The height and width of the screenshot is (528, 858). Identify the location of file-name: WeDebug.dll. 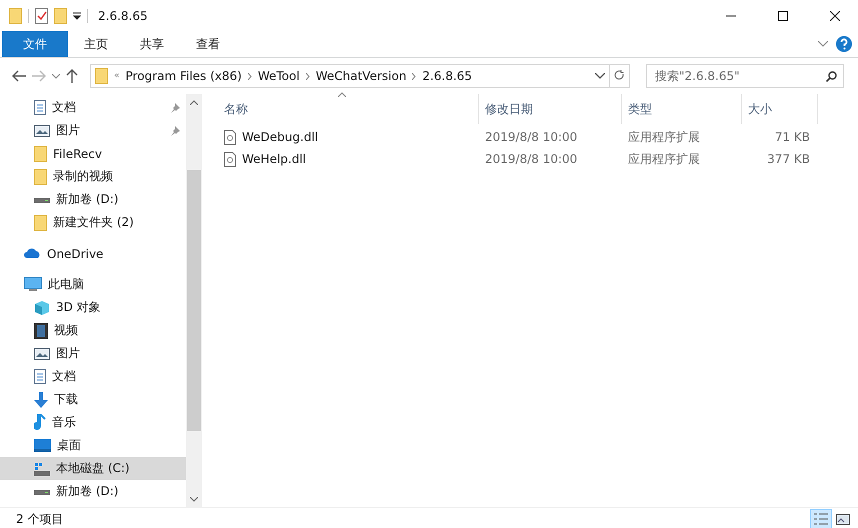
(280, 137).